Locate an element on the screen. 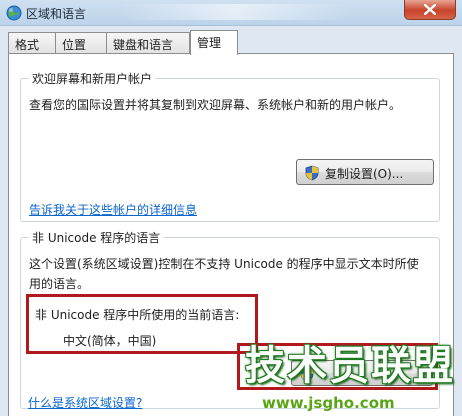 This screenshot has width=462, height=416. watermark-url: www.jsgho.com is located at coordinates (328, 403).